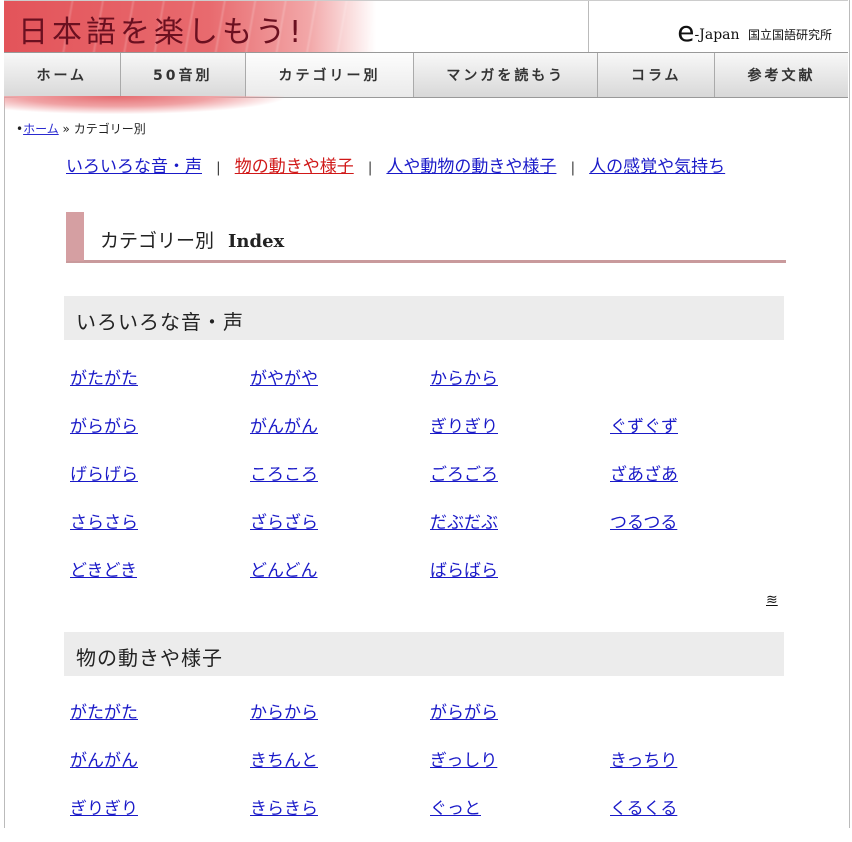 The width and height of the screenshot is (852, 842). I want to click on partner-logo: e-Japan 国立国語研究所, so click(754, 31).